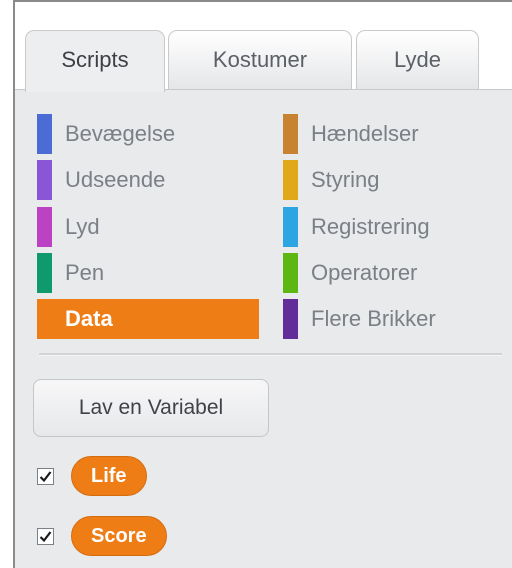 This screenshot has width=512, height=568. I want to click on category-label: Styring, so click(345, 179).